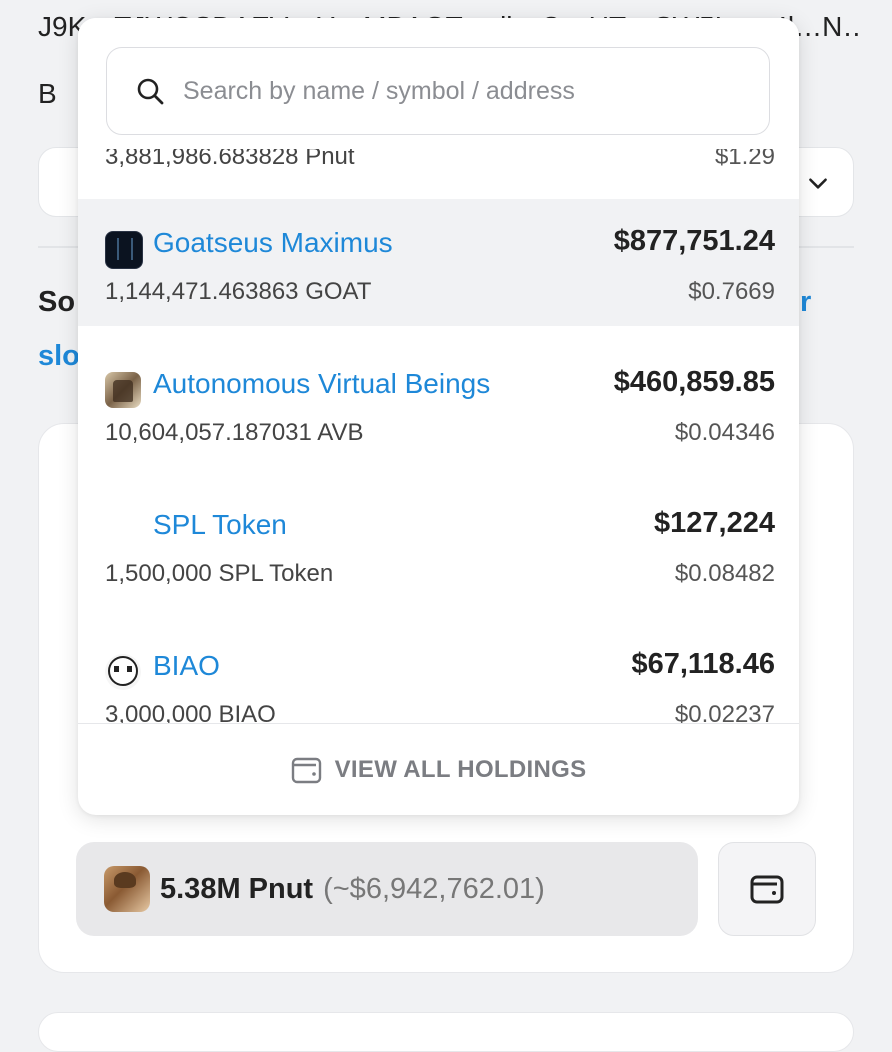 This screenshot has width=892, height=1052. What do you see at coordinates (694, 382) in the screenshot?
I see `token-value: $460,859.85` at bounding box center [694, 382].